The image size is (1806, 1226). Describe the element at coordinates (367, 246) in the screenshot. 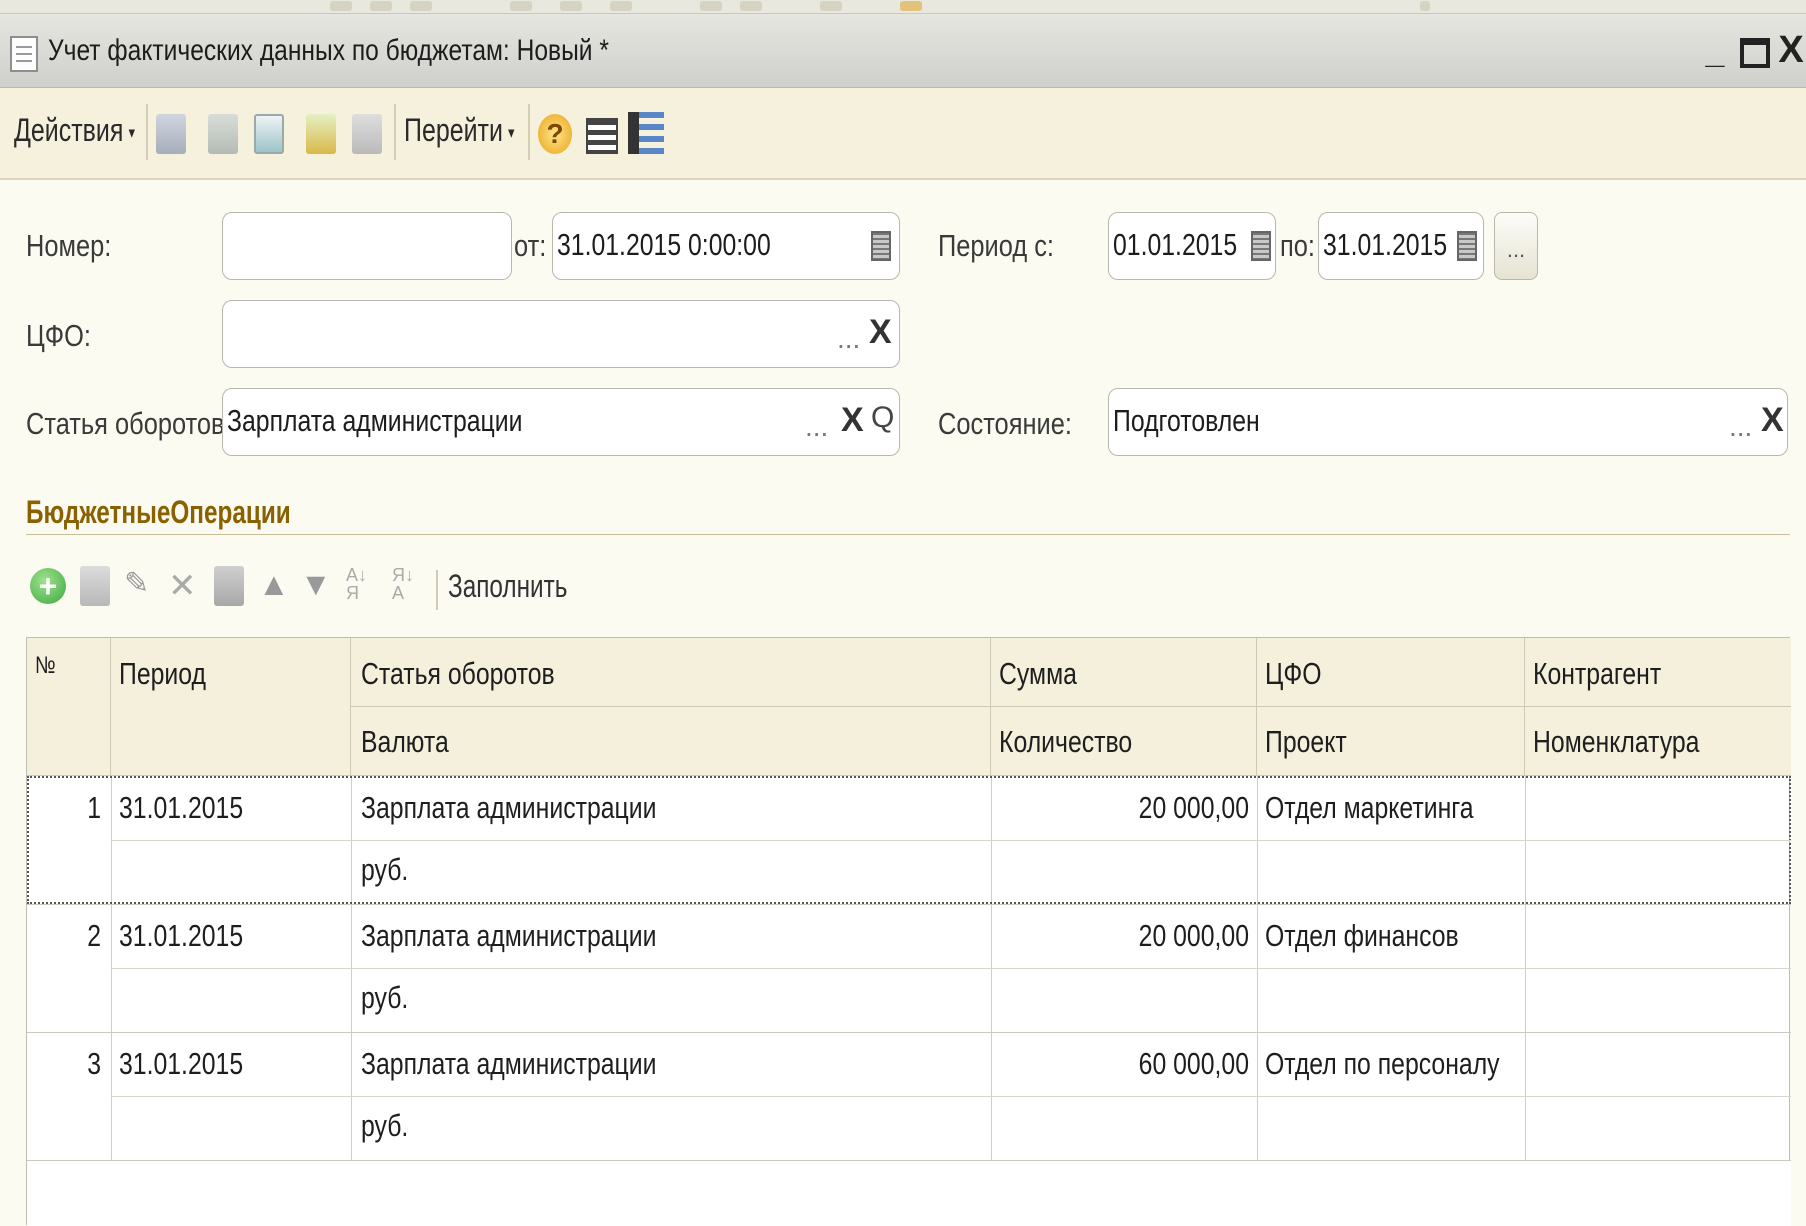

I see `number-field` at that location.